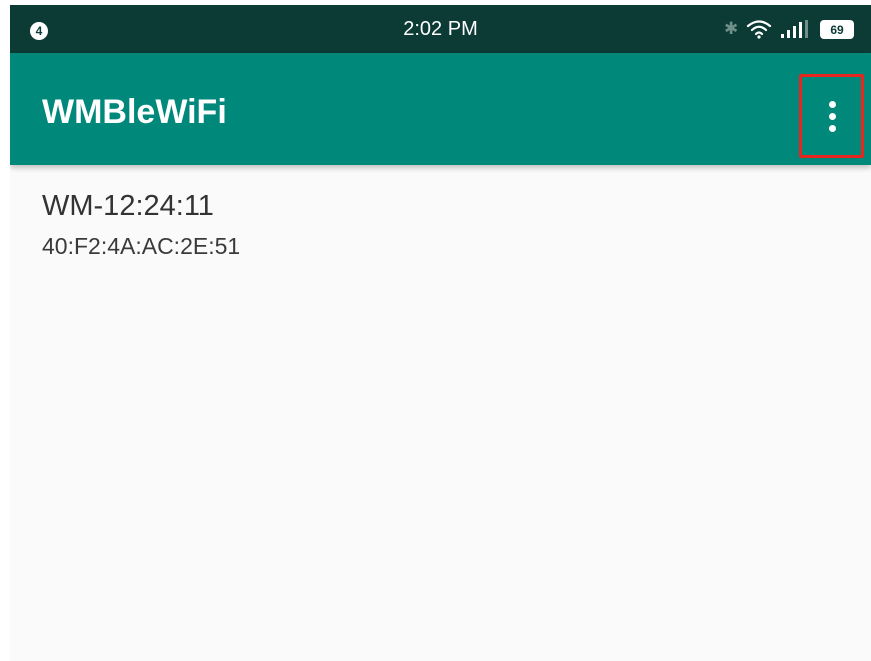 The width and height of the screenshot is (871, 661). I want to click on app-title: WMBleWiFi, so click(134, 112).